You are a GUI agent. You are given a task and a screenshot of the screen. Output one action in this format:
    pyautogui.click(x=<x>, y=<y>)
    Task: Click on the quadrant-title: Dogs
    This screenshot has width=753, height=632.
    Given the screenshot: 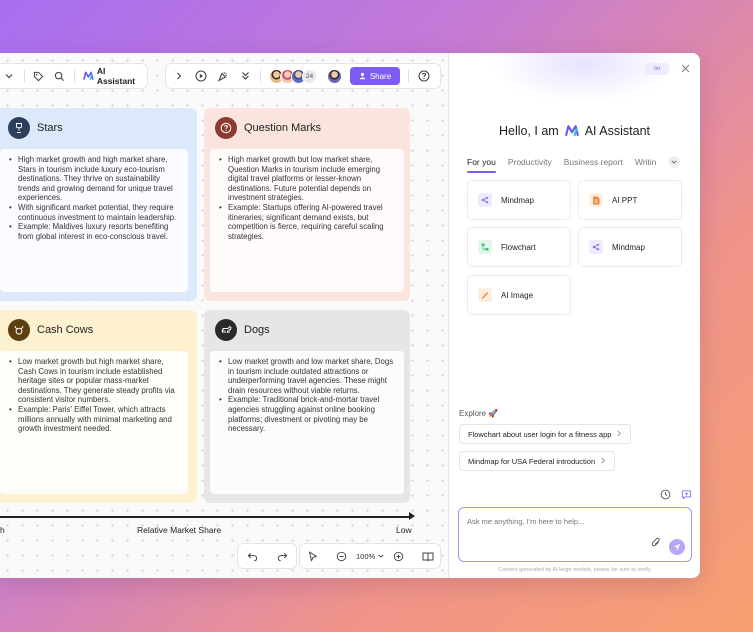 What is the action you would take?
    pyautogui.click(x=307, y=330)
    